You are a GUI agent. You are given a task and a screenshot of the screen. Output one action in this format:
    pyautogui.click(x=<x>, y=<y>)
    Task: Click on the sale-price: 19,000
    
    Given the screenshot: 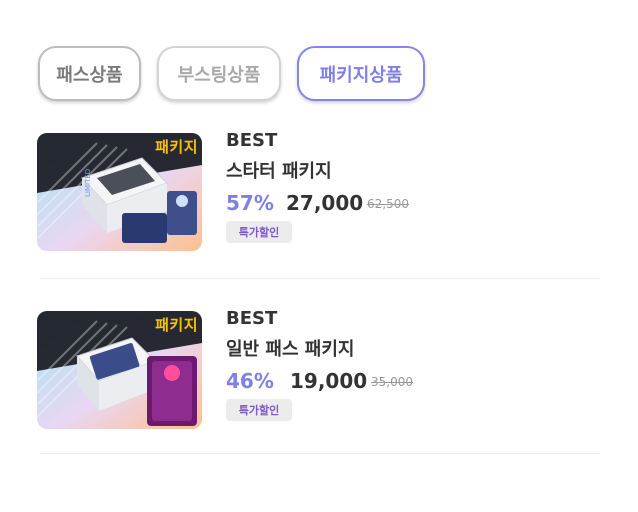 What is the action you would take?
    pyautogui.click(x=329, y=381)
    